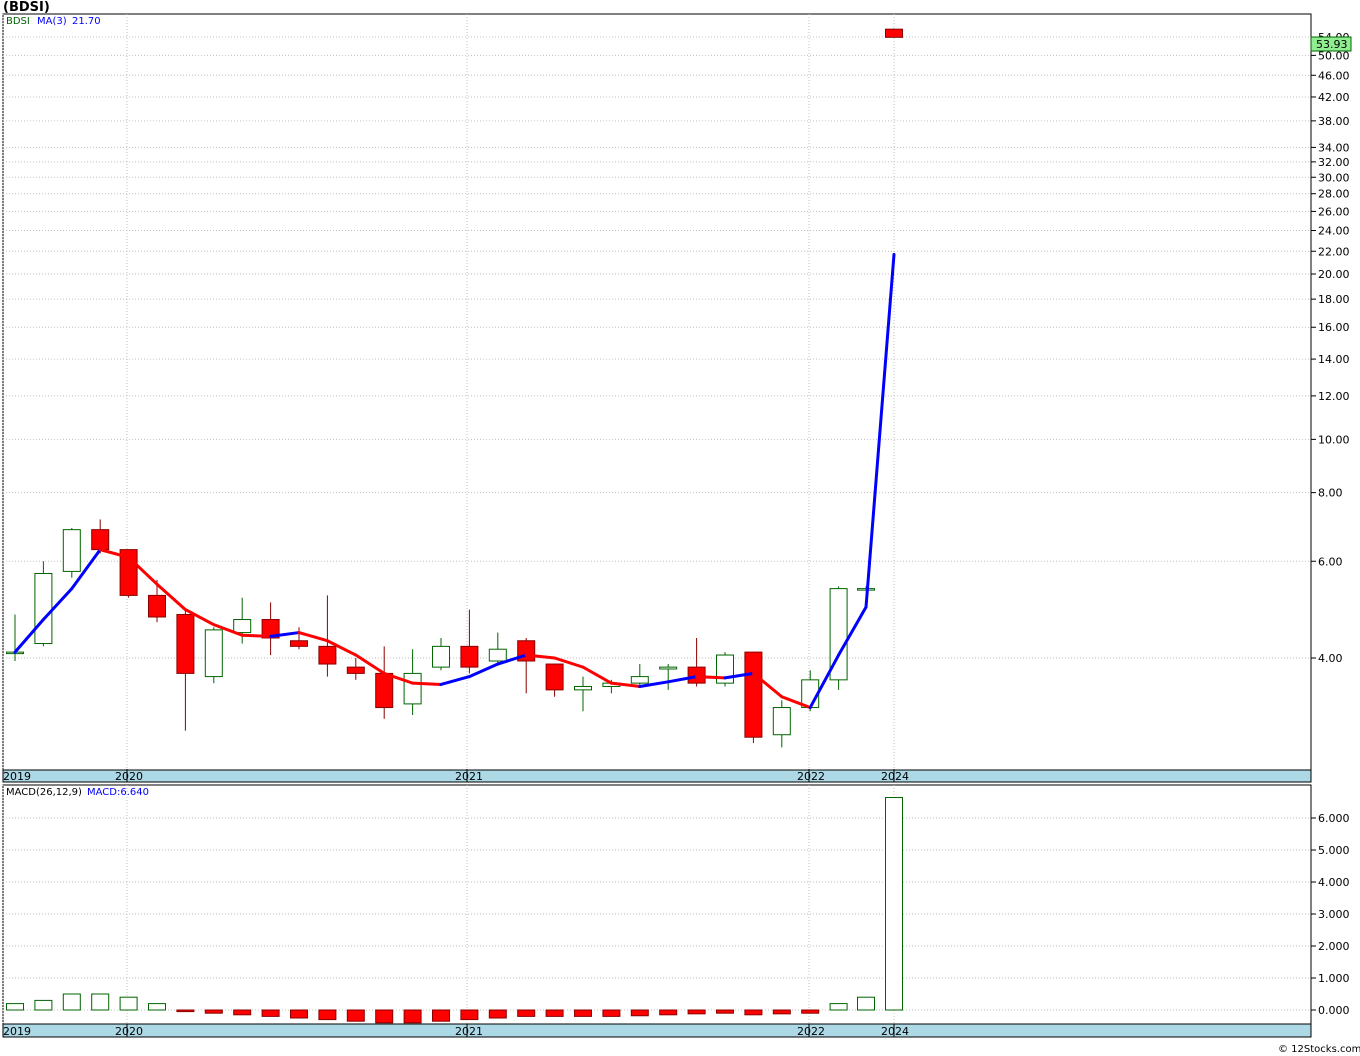 This screenshot has width=1360, height=1056. I want to click on macd-date-bar, so click(657, 1030).